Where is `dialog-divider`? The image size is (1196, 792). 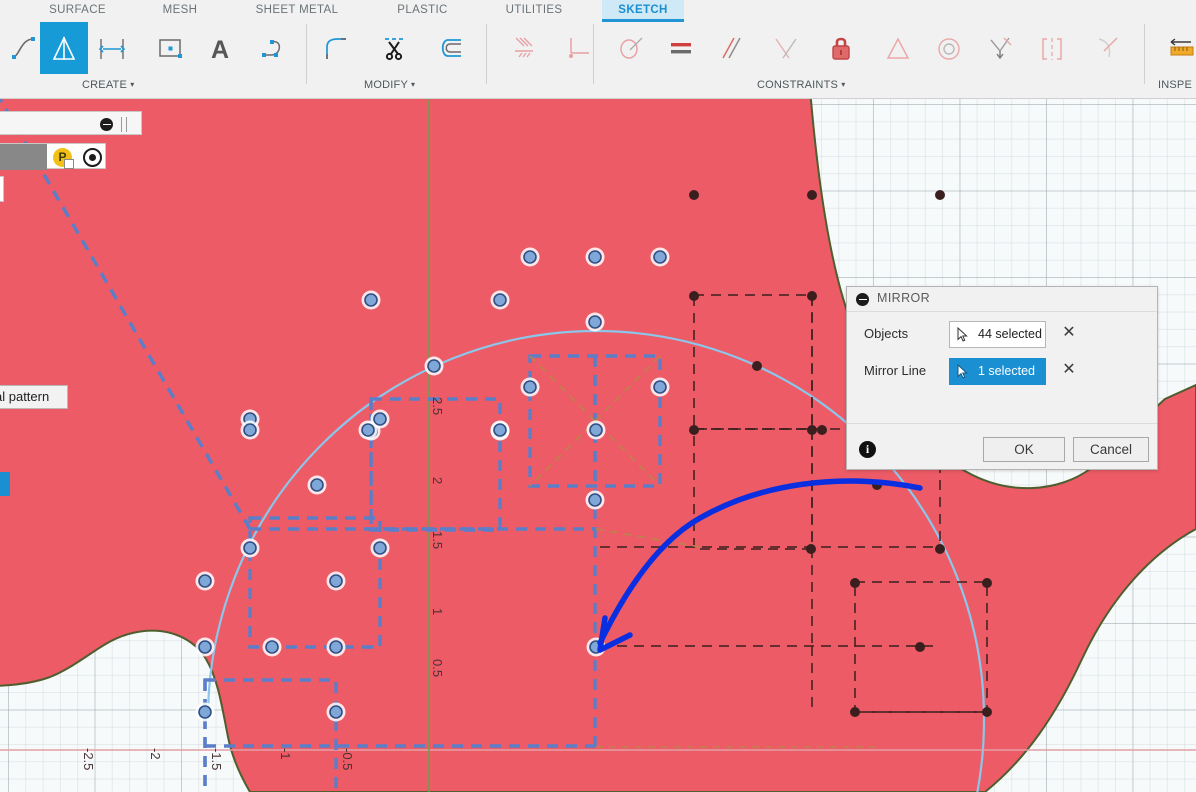
dialog-divider is located at coordinates (1002, 423).